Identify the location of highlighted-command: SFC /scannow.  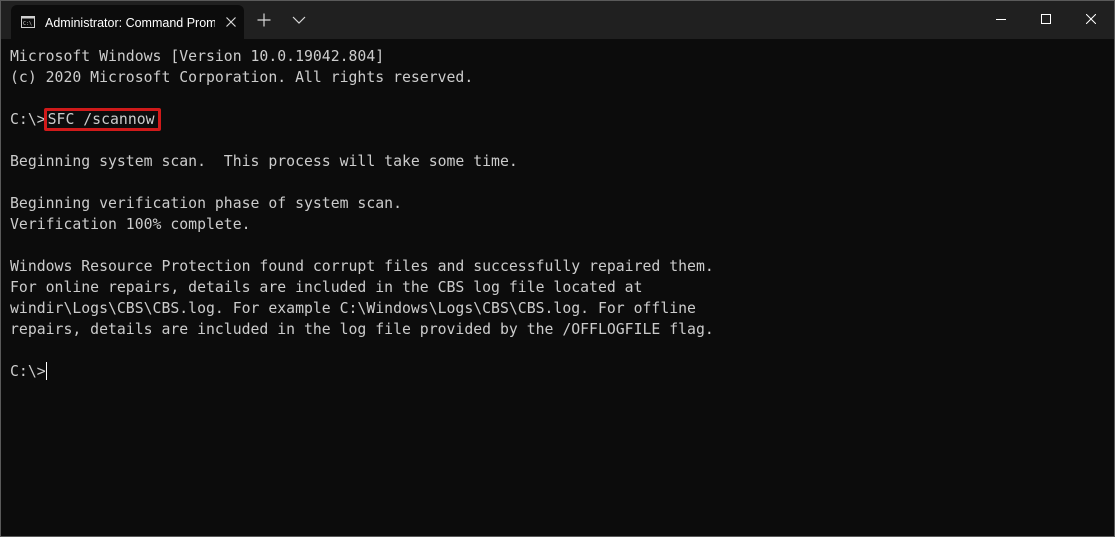
(102, 119).